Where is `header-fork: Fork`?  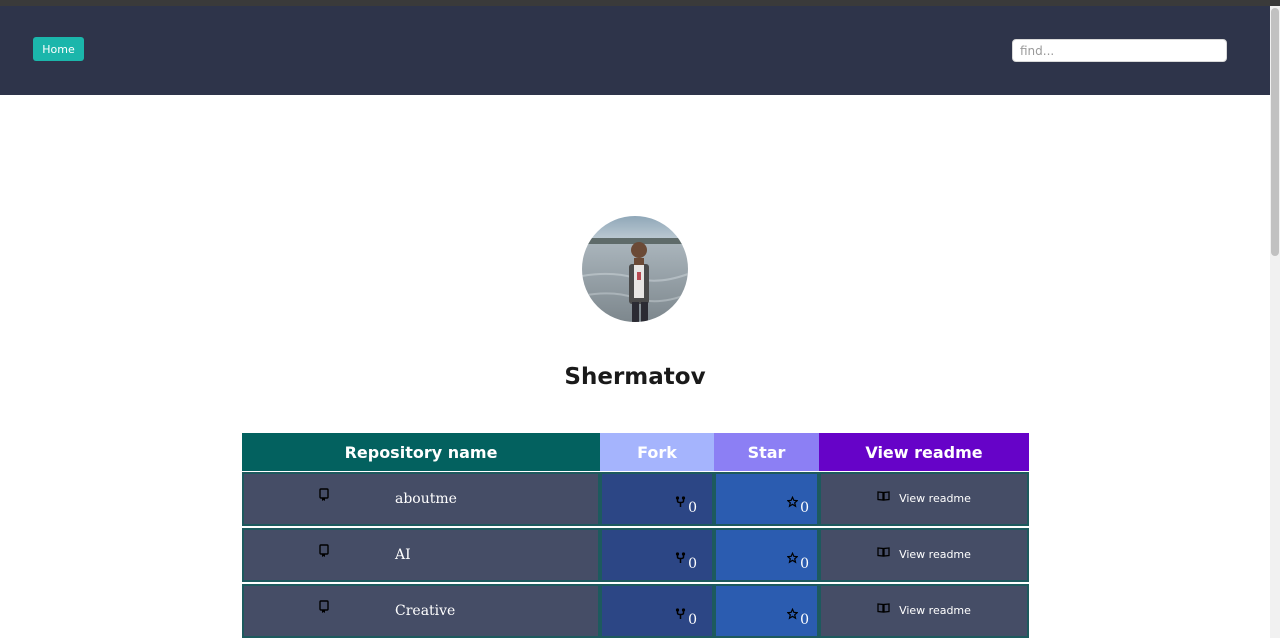
header-fork: Fork is located at coordinates (657, 452).